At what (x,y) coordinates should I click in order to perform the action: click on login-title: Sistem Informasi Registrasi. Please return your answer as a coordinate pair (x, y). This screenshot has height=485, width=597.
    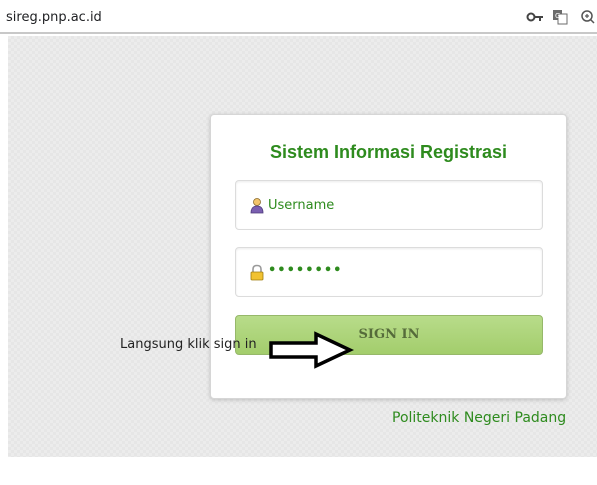
    Looking at the image, I should click on (388, 152).